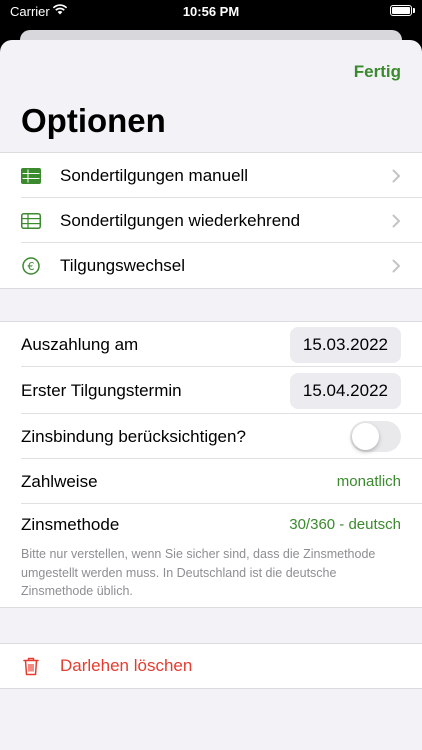 This screenshot has height=750, width=422. Describe the element at coordinates (401, 10) in the screenshot. I see `battery-icon` at that location.